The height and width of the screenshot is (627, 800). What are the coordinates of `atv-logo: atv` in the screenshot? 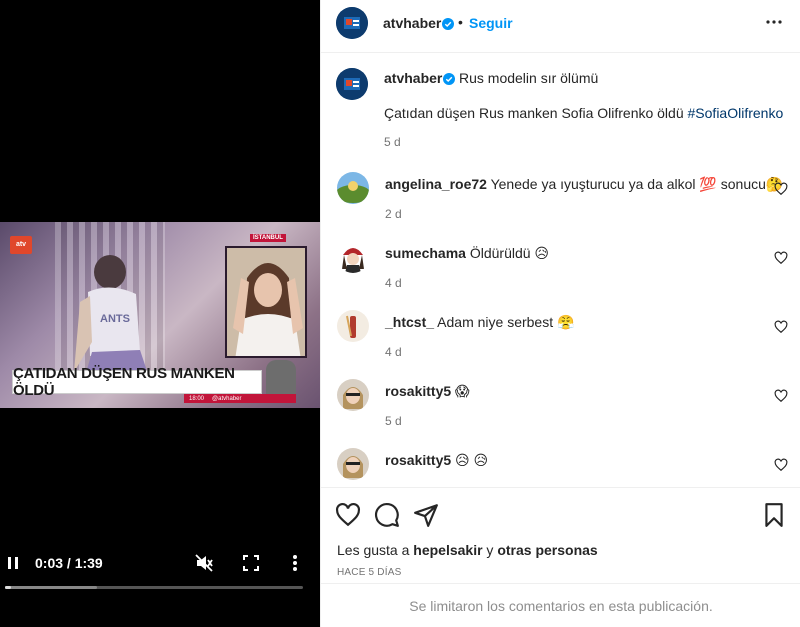 It's located at (21, 245).